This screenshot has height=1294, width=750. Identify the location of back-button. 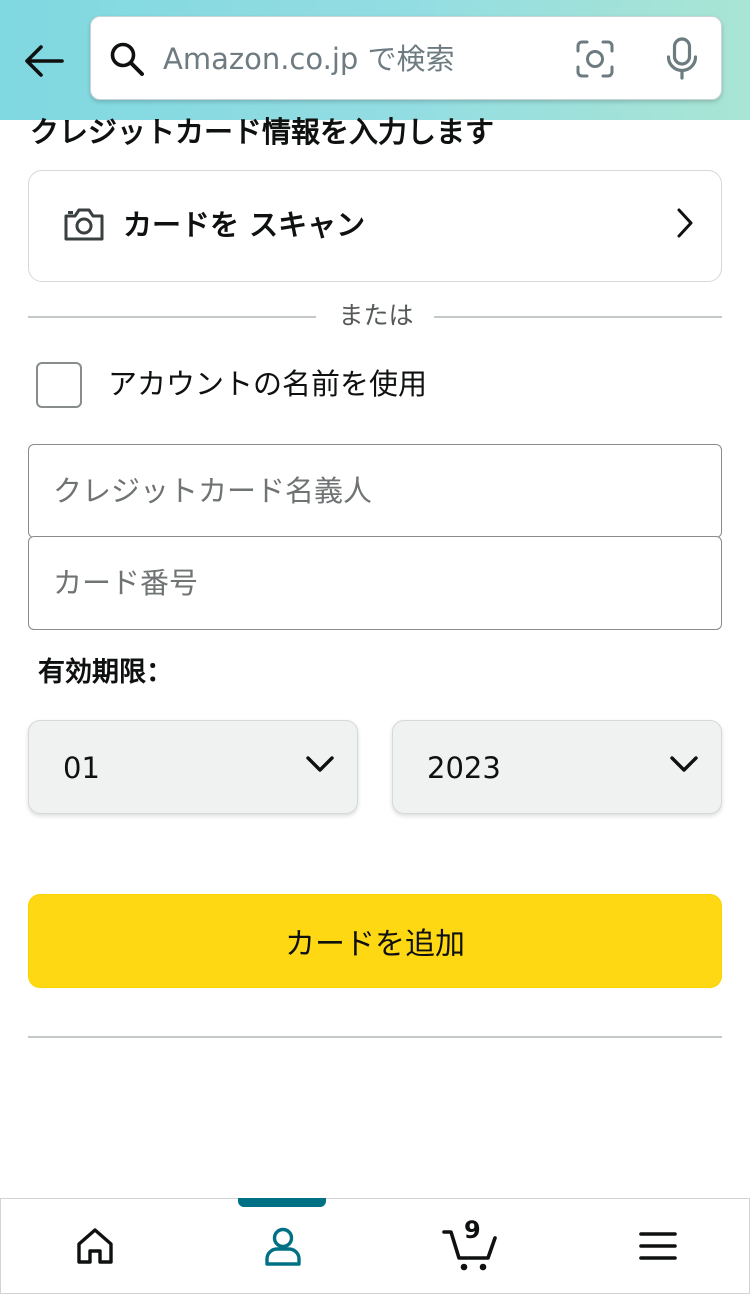
(44, 61).